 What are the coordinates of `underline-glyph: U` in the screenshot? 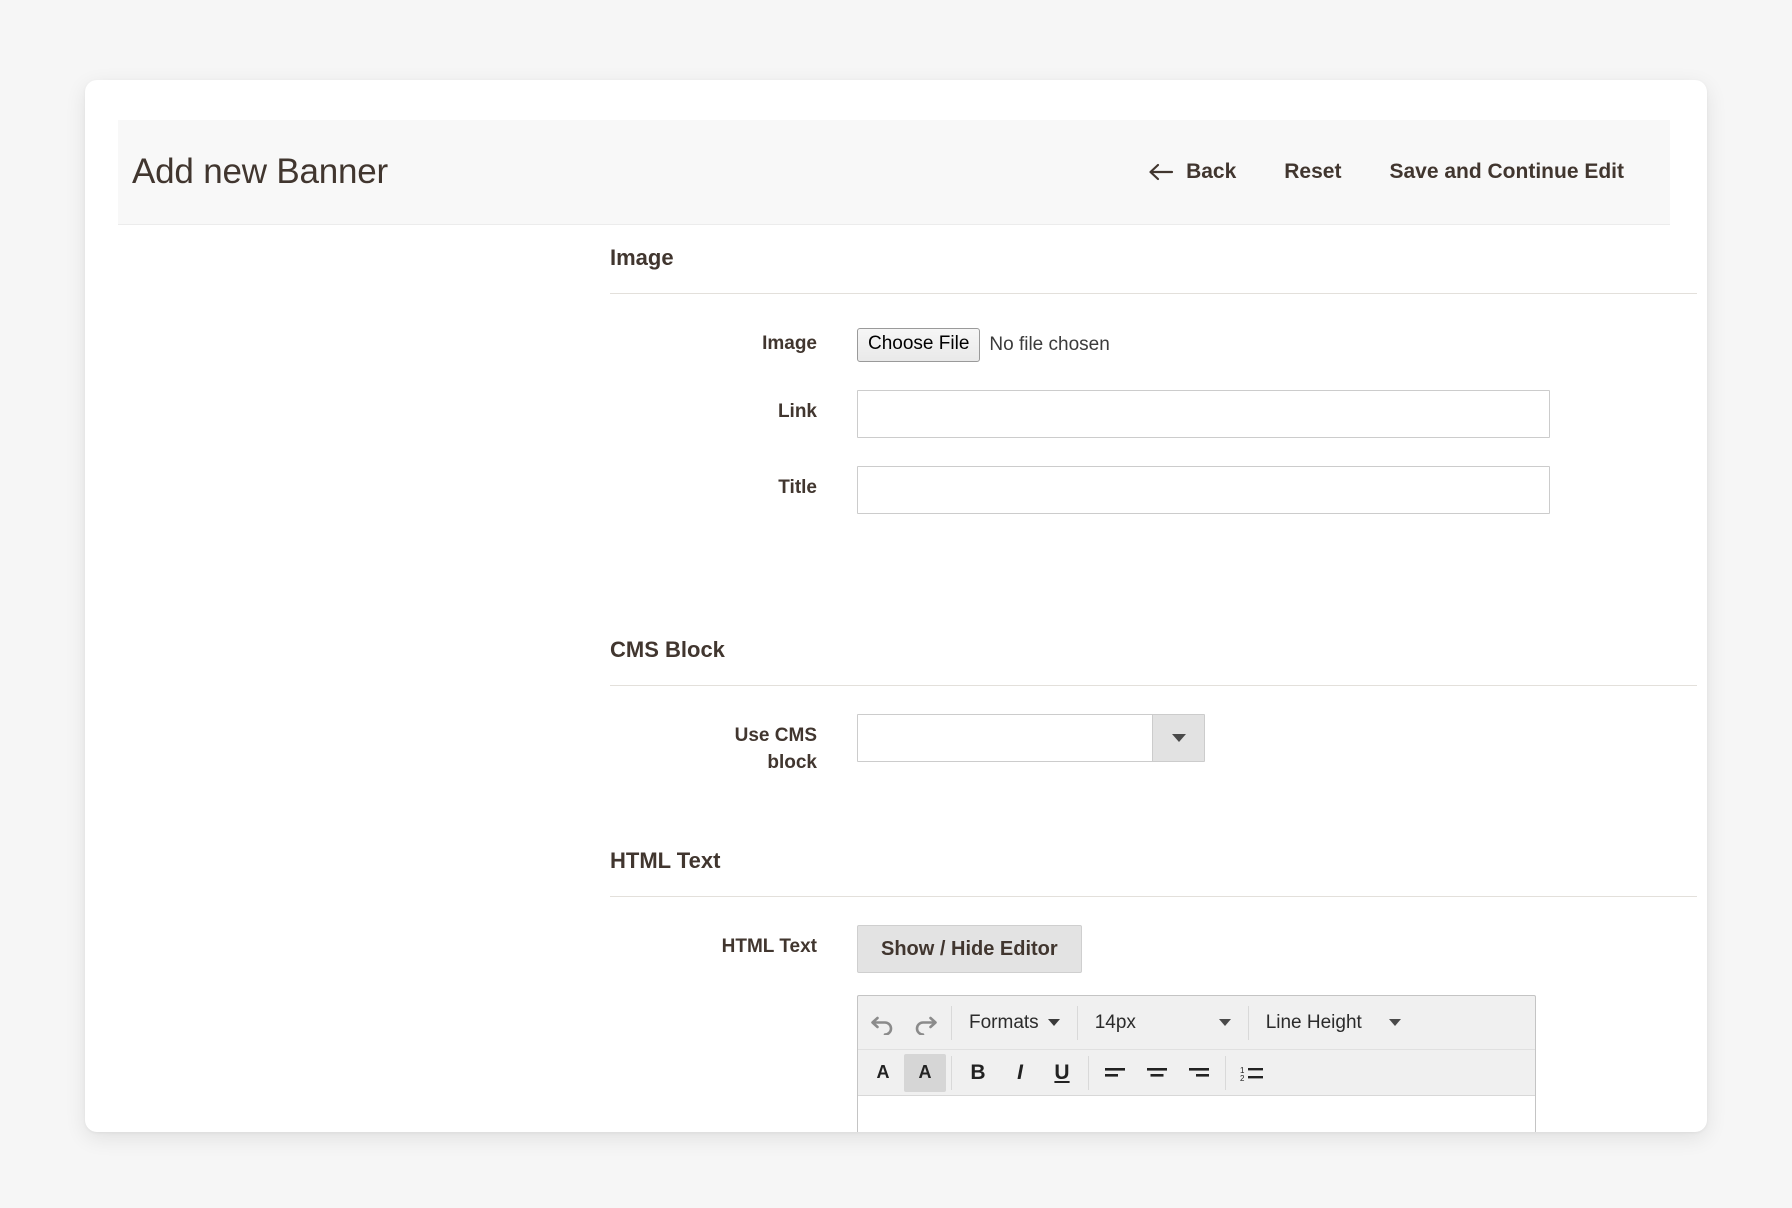 It's located at (1062, 1072).